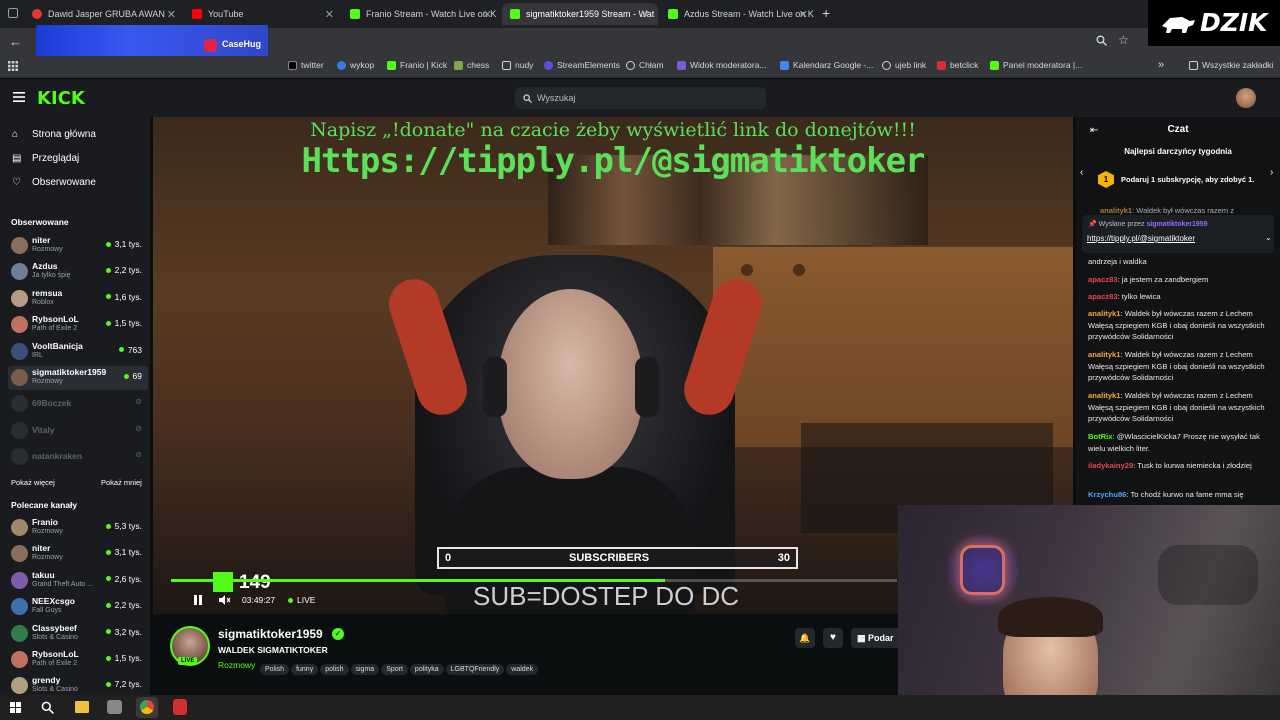 The height and width of the screenshot is (720, 1280). What do you see at coordinates (1123, 40) in the screenshot?
I see `bookmark-star-icon: ☆` at bounding box center [1123, 40].